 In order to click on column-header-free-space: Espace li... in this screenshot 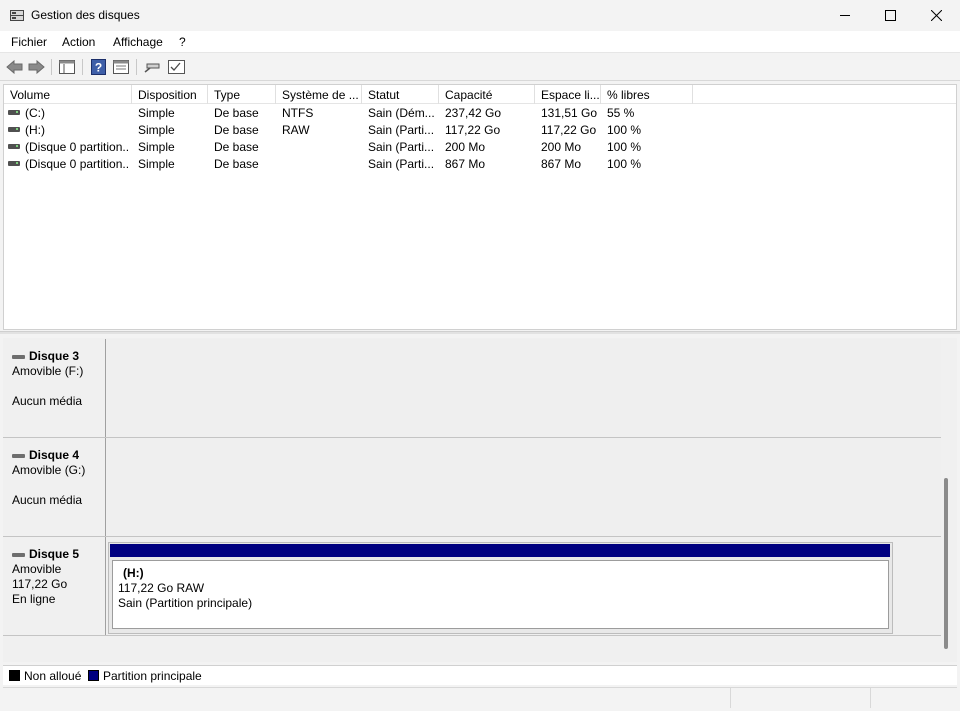, I will do `click(568, 94)`.